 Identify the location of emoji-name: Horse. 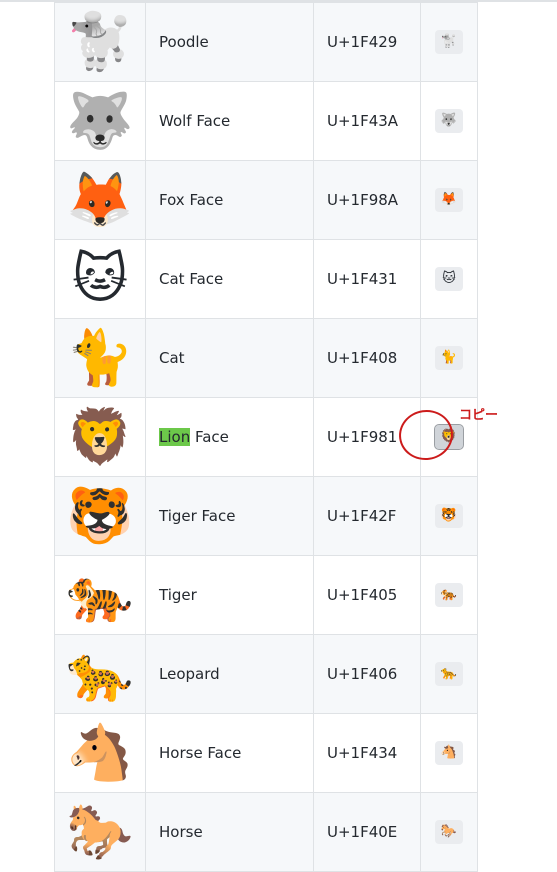
(229, 832).